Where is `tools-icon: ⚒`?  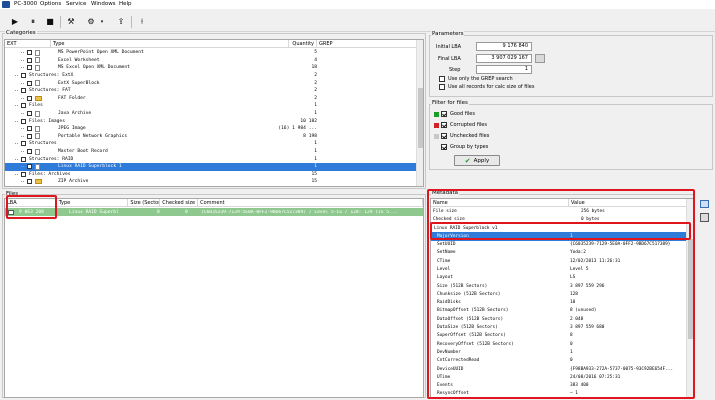 tools-icon: ⚒ is located at coordinates (71, 21).